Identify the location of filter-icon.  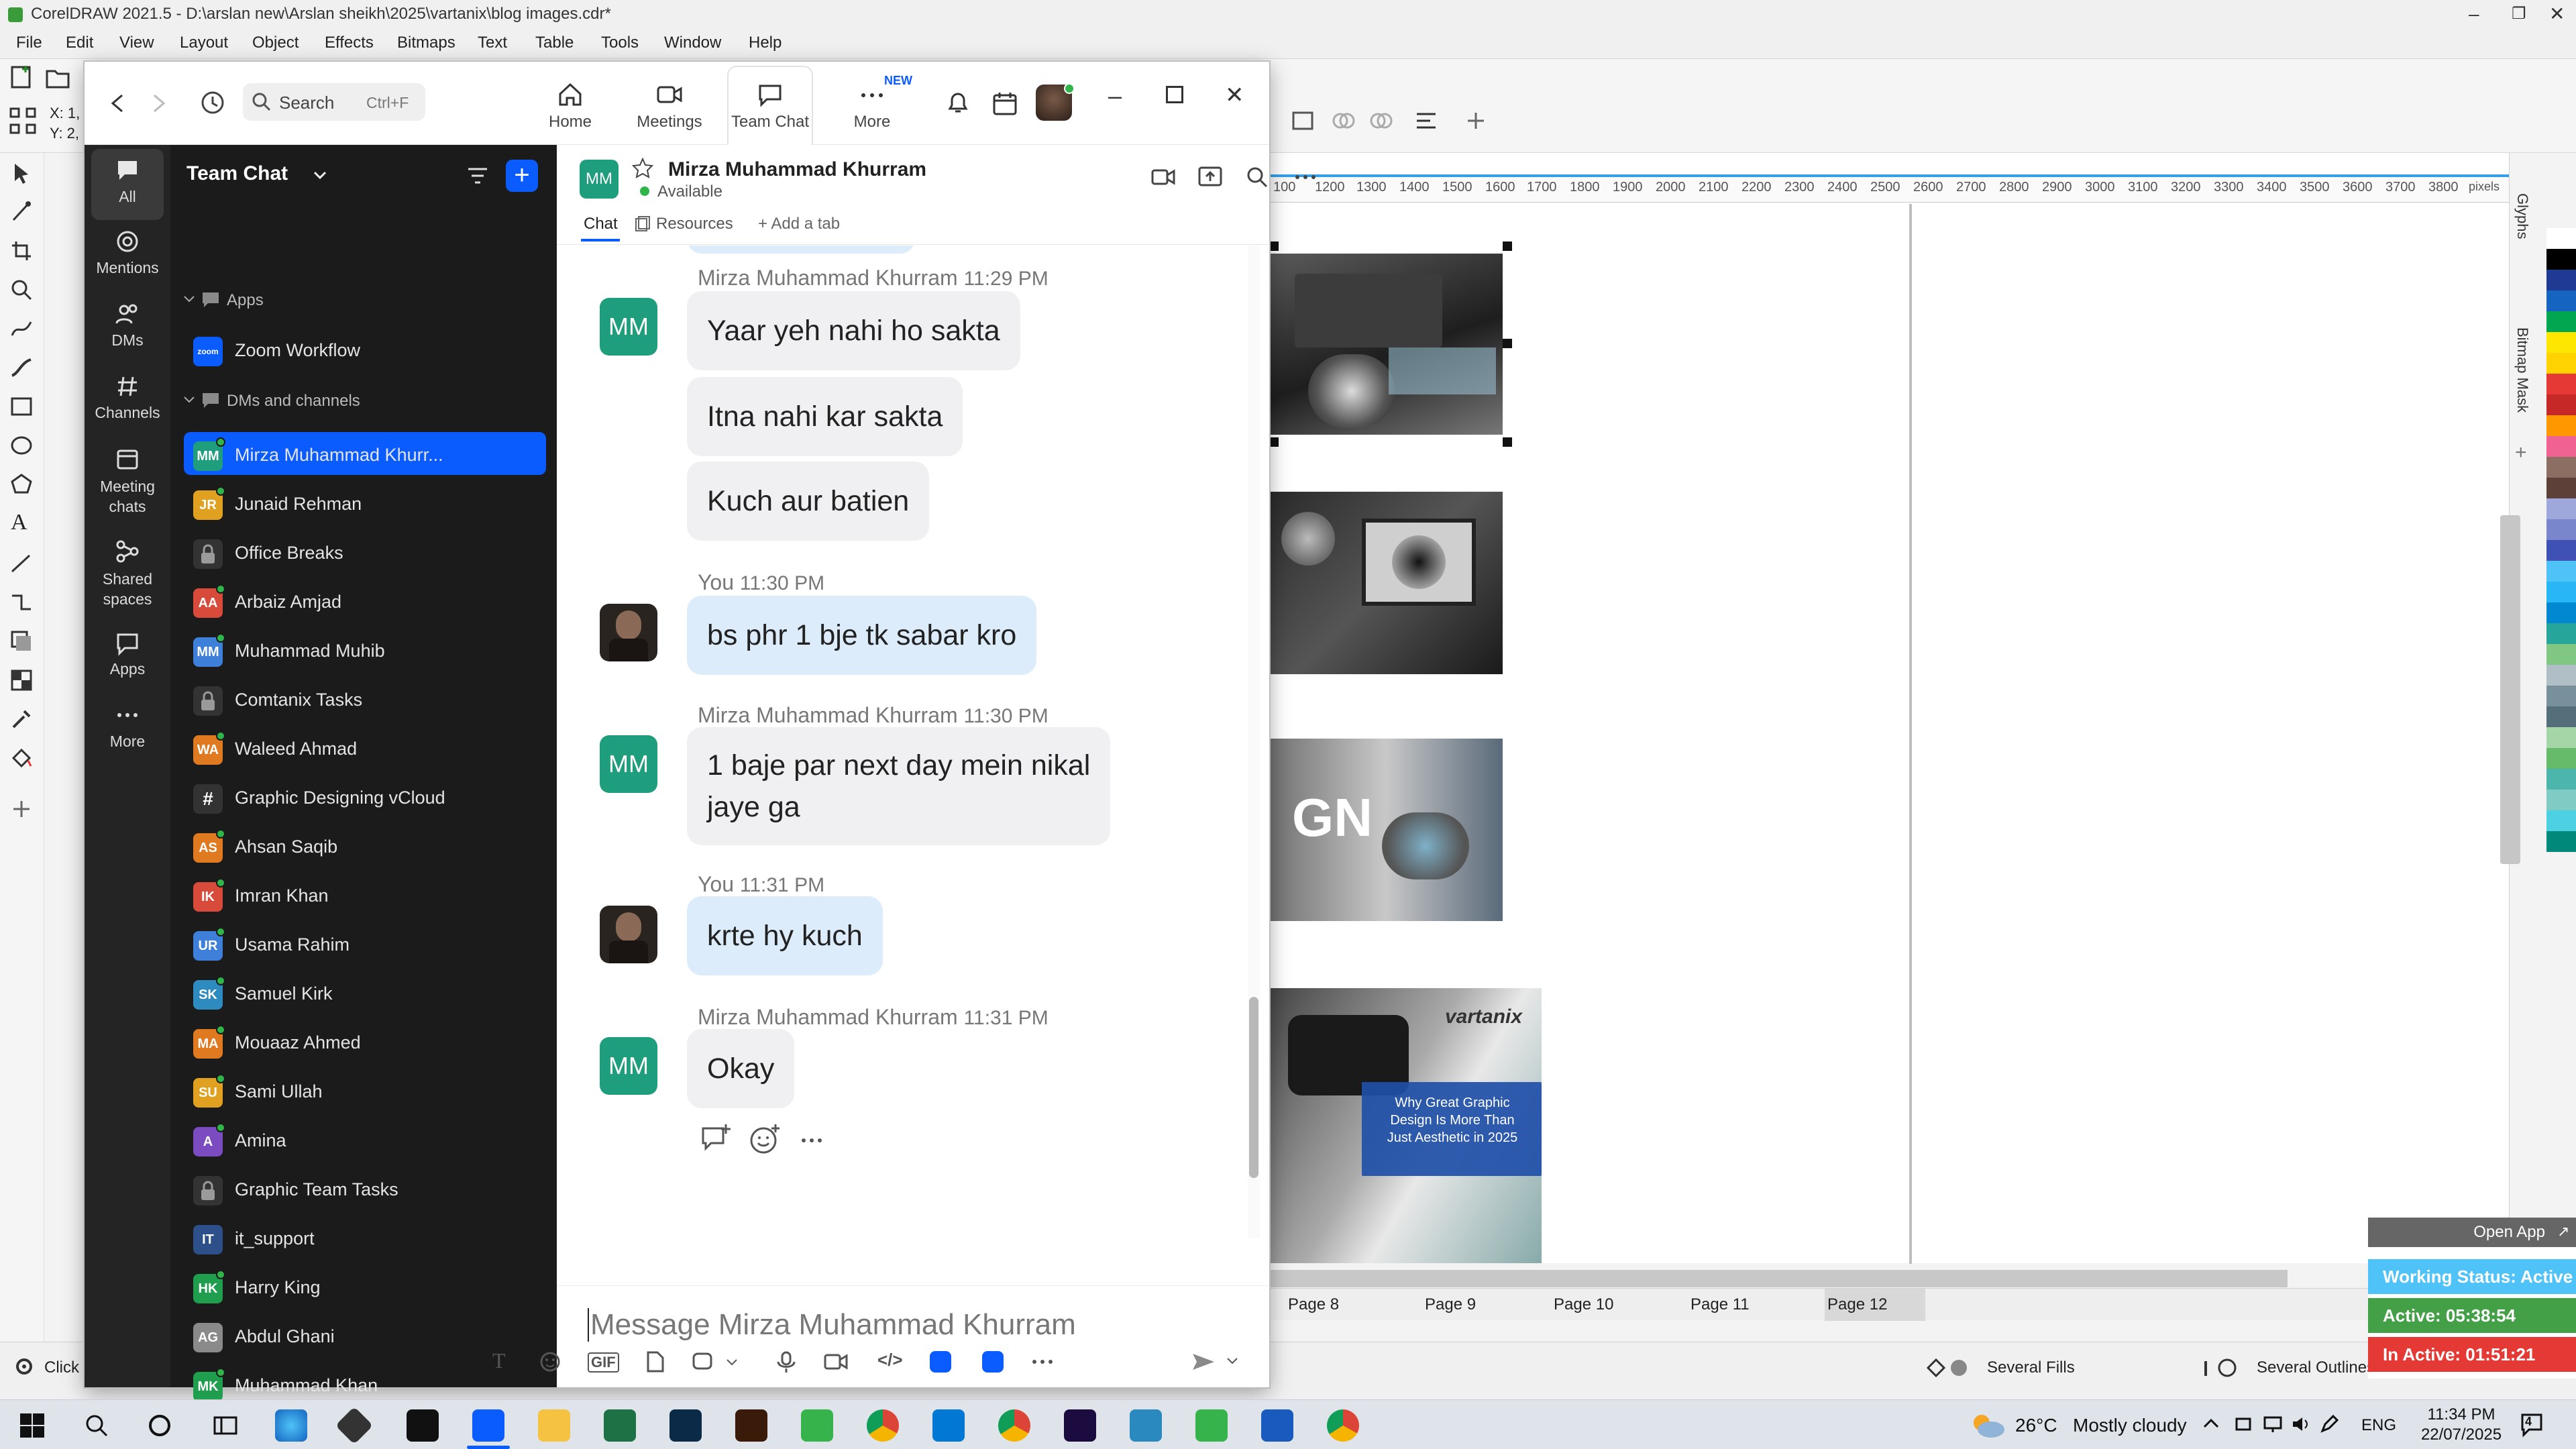
(478, 176).